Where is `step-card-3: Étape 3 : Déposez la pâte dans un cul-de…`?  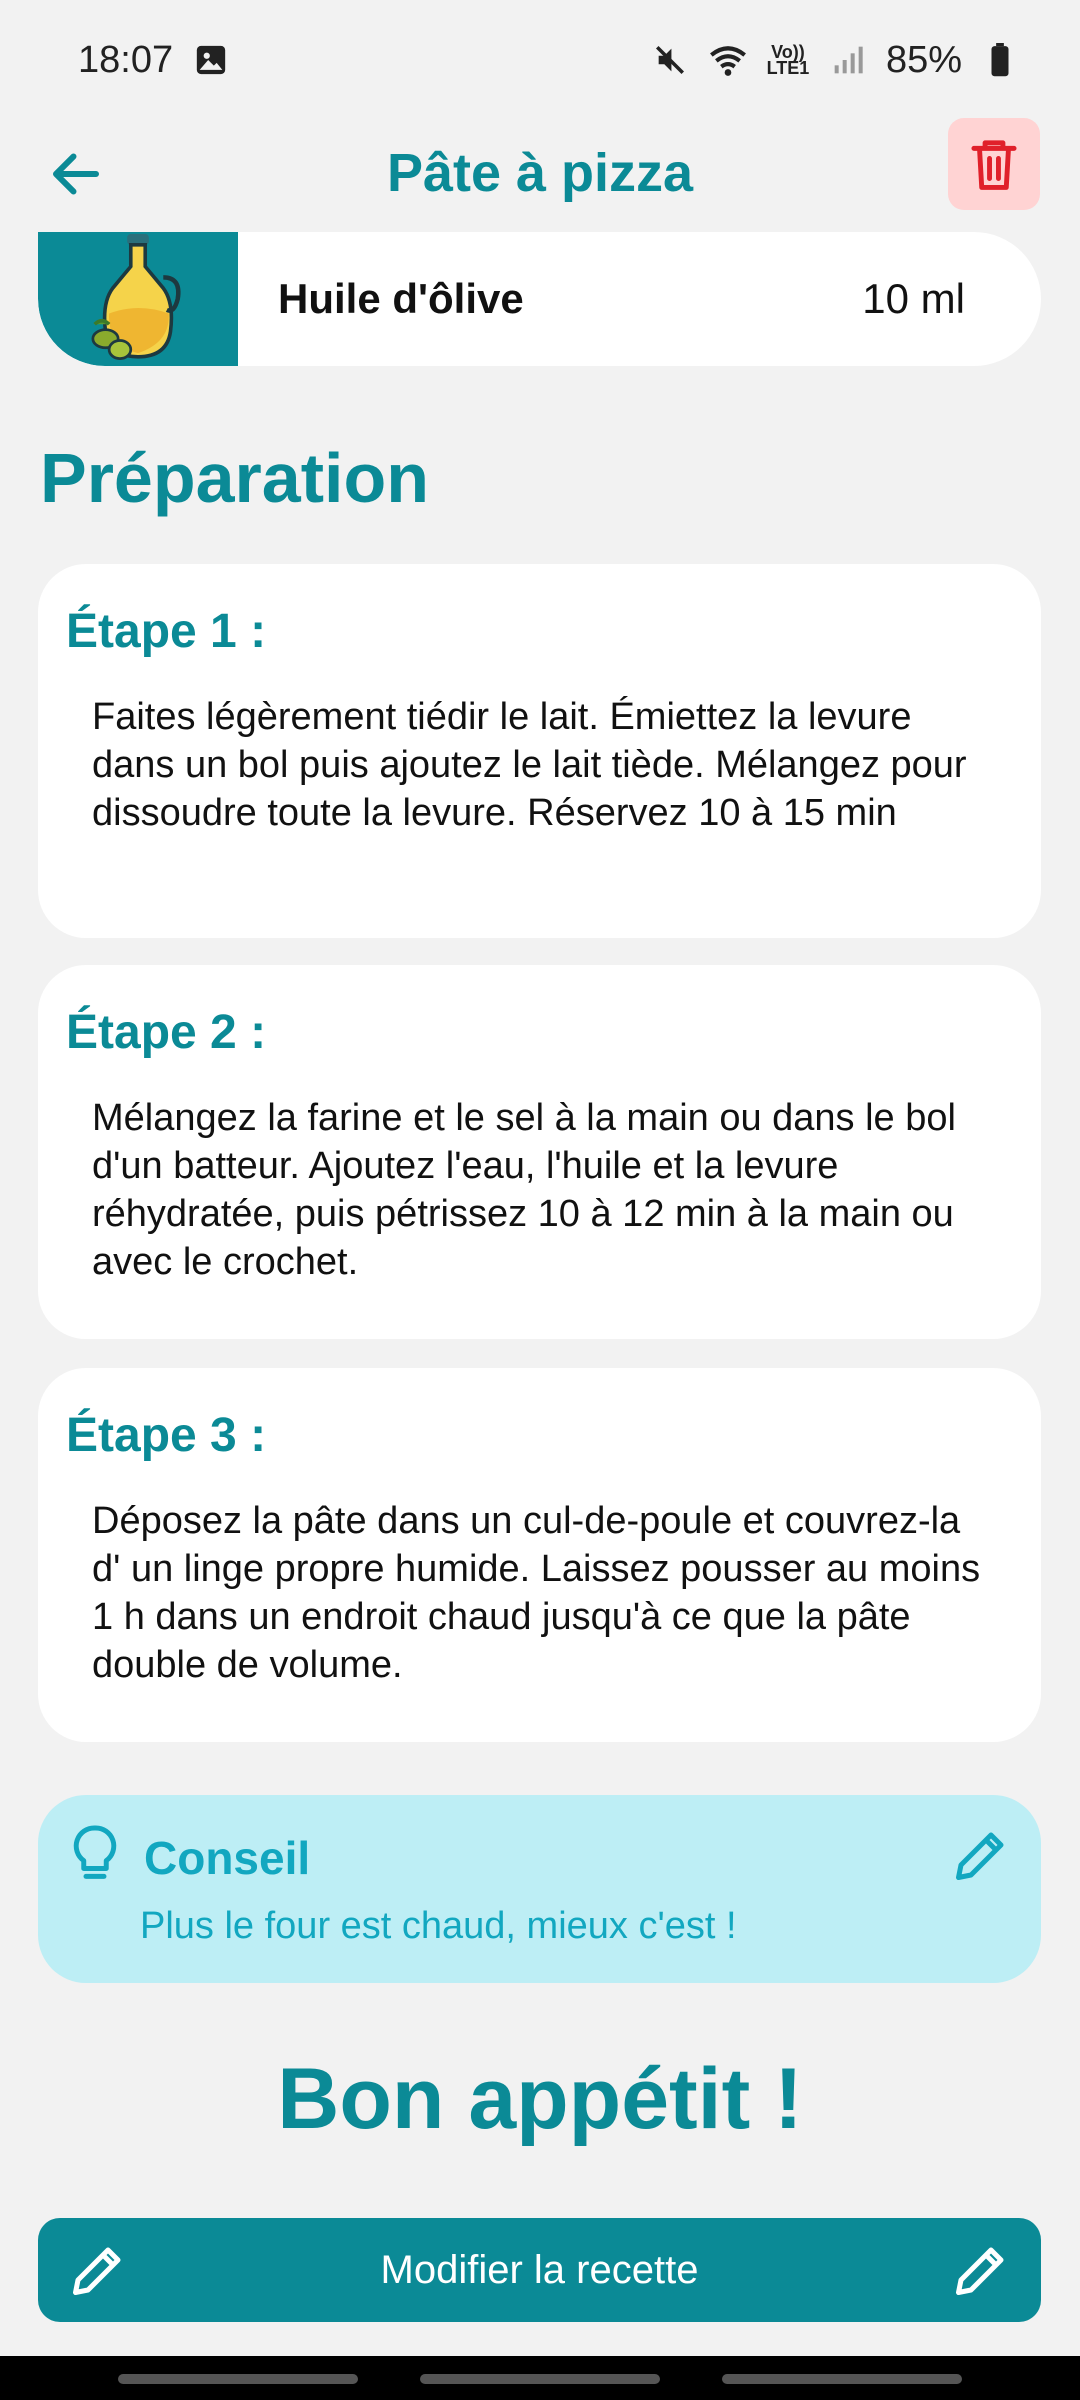
step-card-3: Étape 3 : Déposez la pâte dans un cul-de… is located at coordinates (539, 1555).